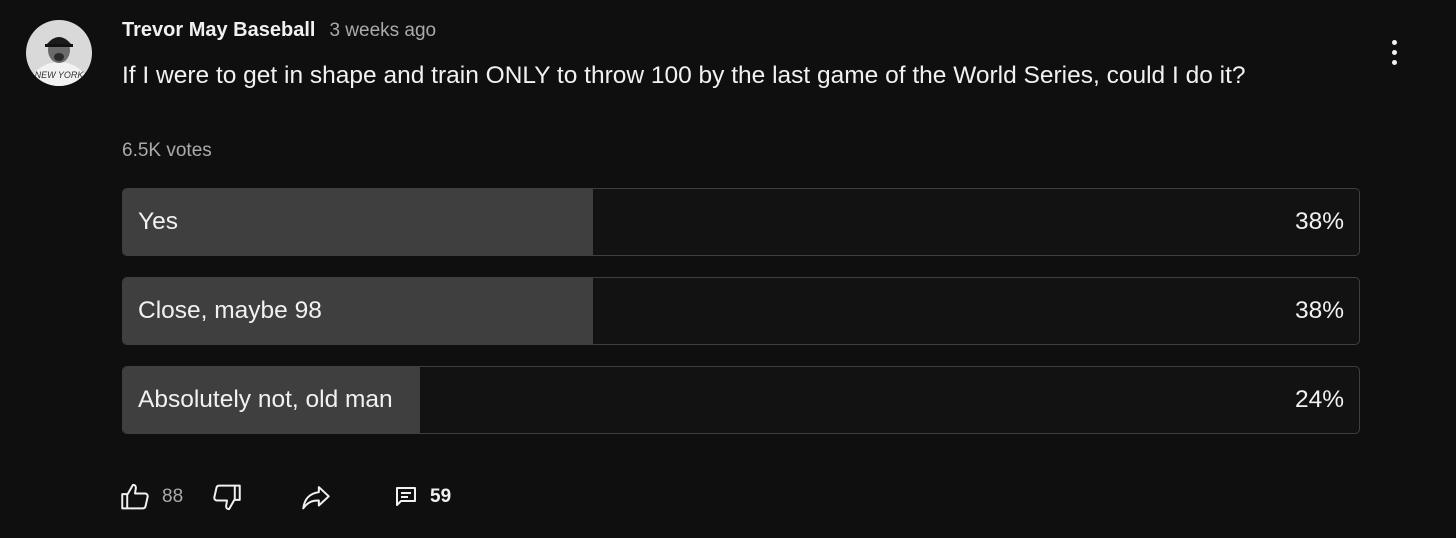 The width and height of the screenshot is (1456, 538). I want to click on more-options-button, so click(1394, 52).